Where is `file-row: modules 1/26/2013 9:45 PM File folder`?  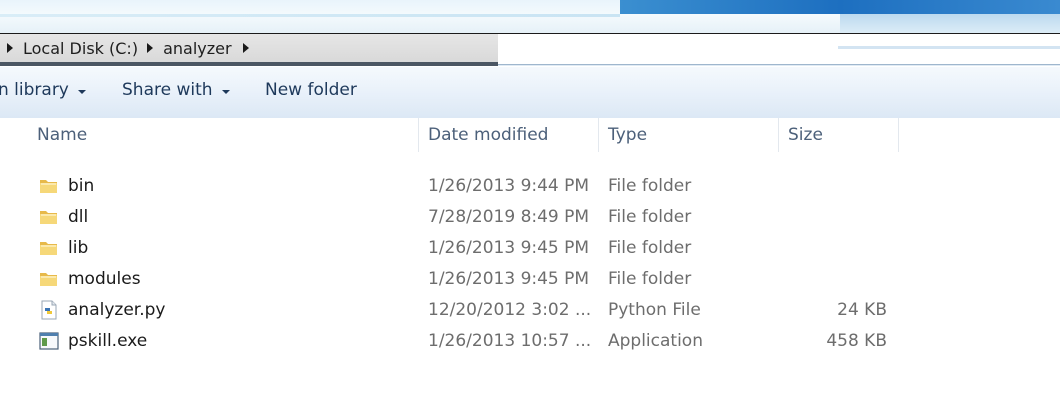 file-row: modules 1/26/2013 9:45 PM File folder is located at coordinates (474, 278).